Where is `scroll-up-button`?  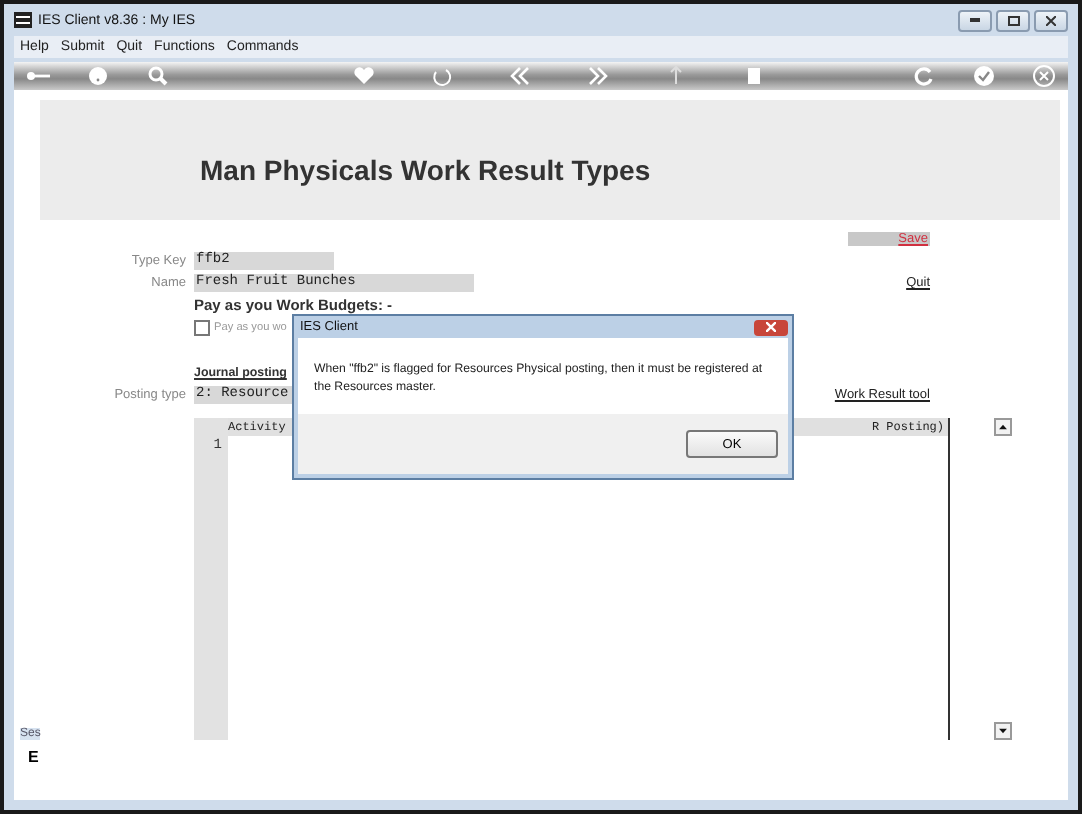
scroll-up-button is located at coordinates (1003, 427).